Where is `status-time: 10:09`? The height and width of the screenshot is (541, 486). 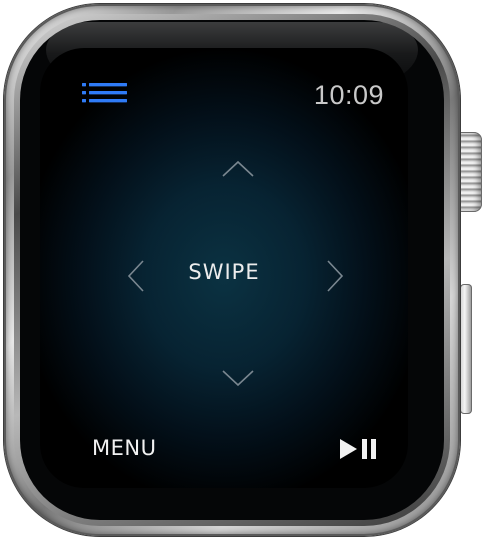
status-time: 10:09 is located at coordinates (348, 95).